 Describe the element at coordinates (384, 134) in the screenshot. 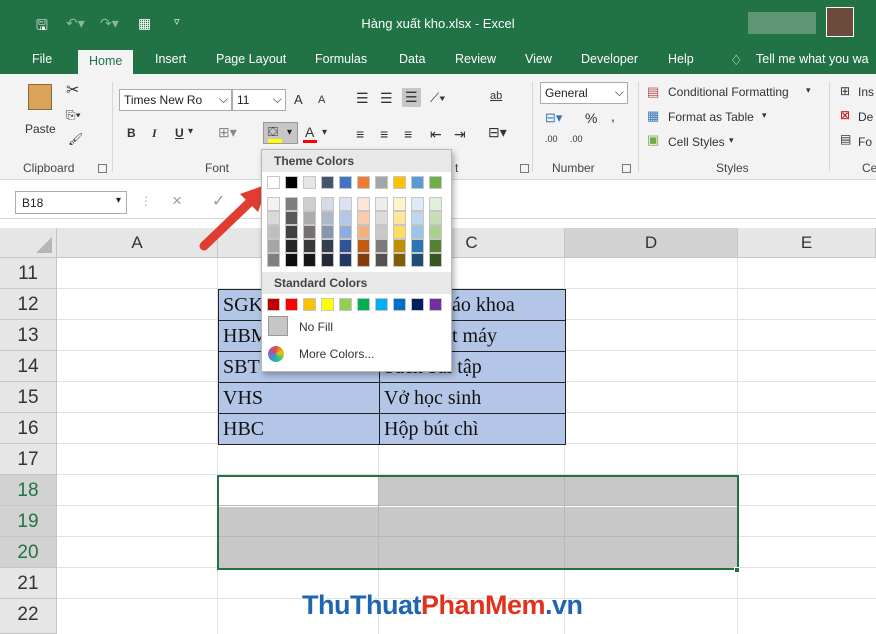

I see `align-center-icon: ≡` at that location.